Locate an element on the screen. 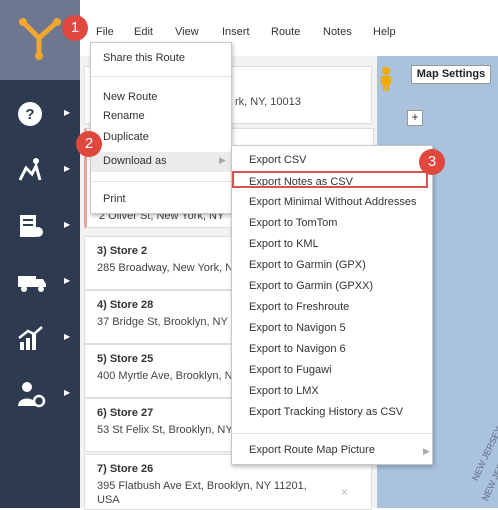  step-badge-3: 3 is located at coordinates (432, 162).